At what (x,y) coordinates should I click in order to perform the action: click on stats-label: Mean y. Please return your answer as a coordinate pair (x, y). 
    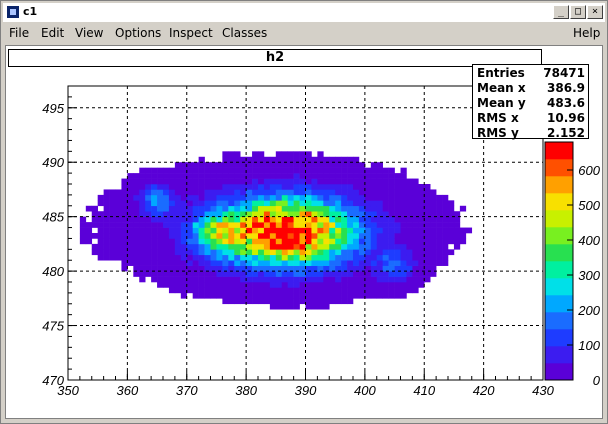
    Looking at the image, I should click on (501, 103).